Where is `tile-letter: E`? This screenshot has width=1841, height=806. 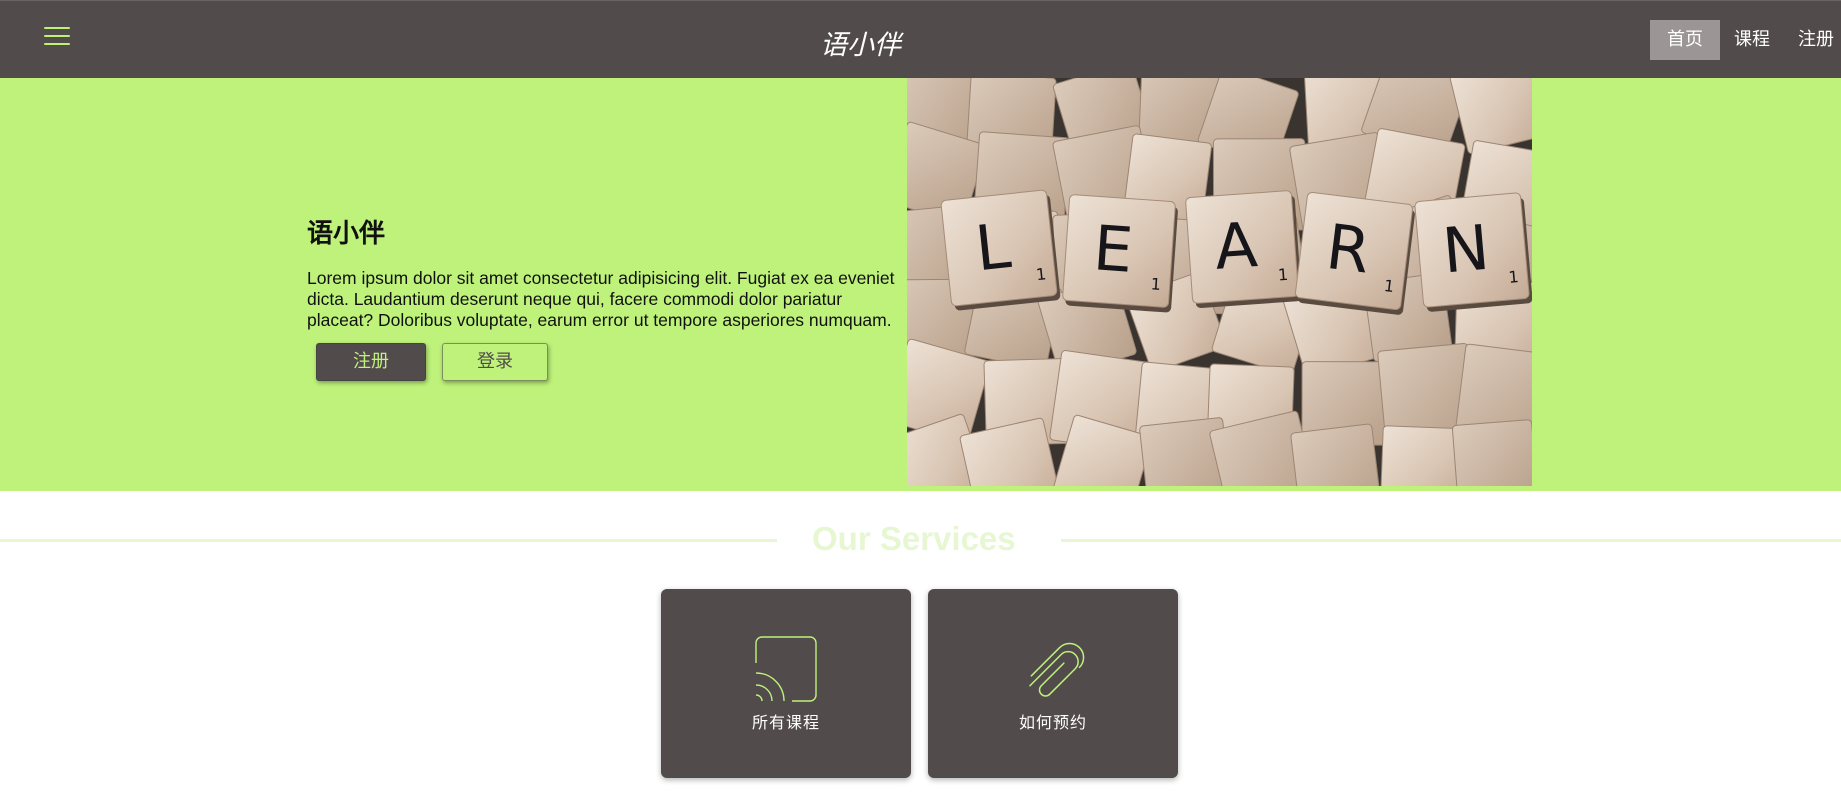 tile-letter: E is located at coordinates (1113, 249).